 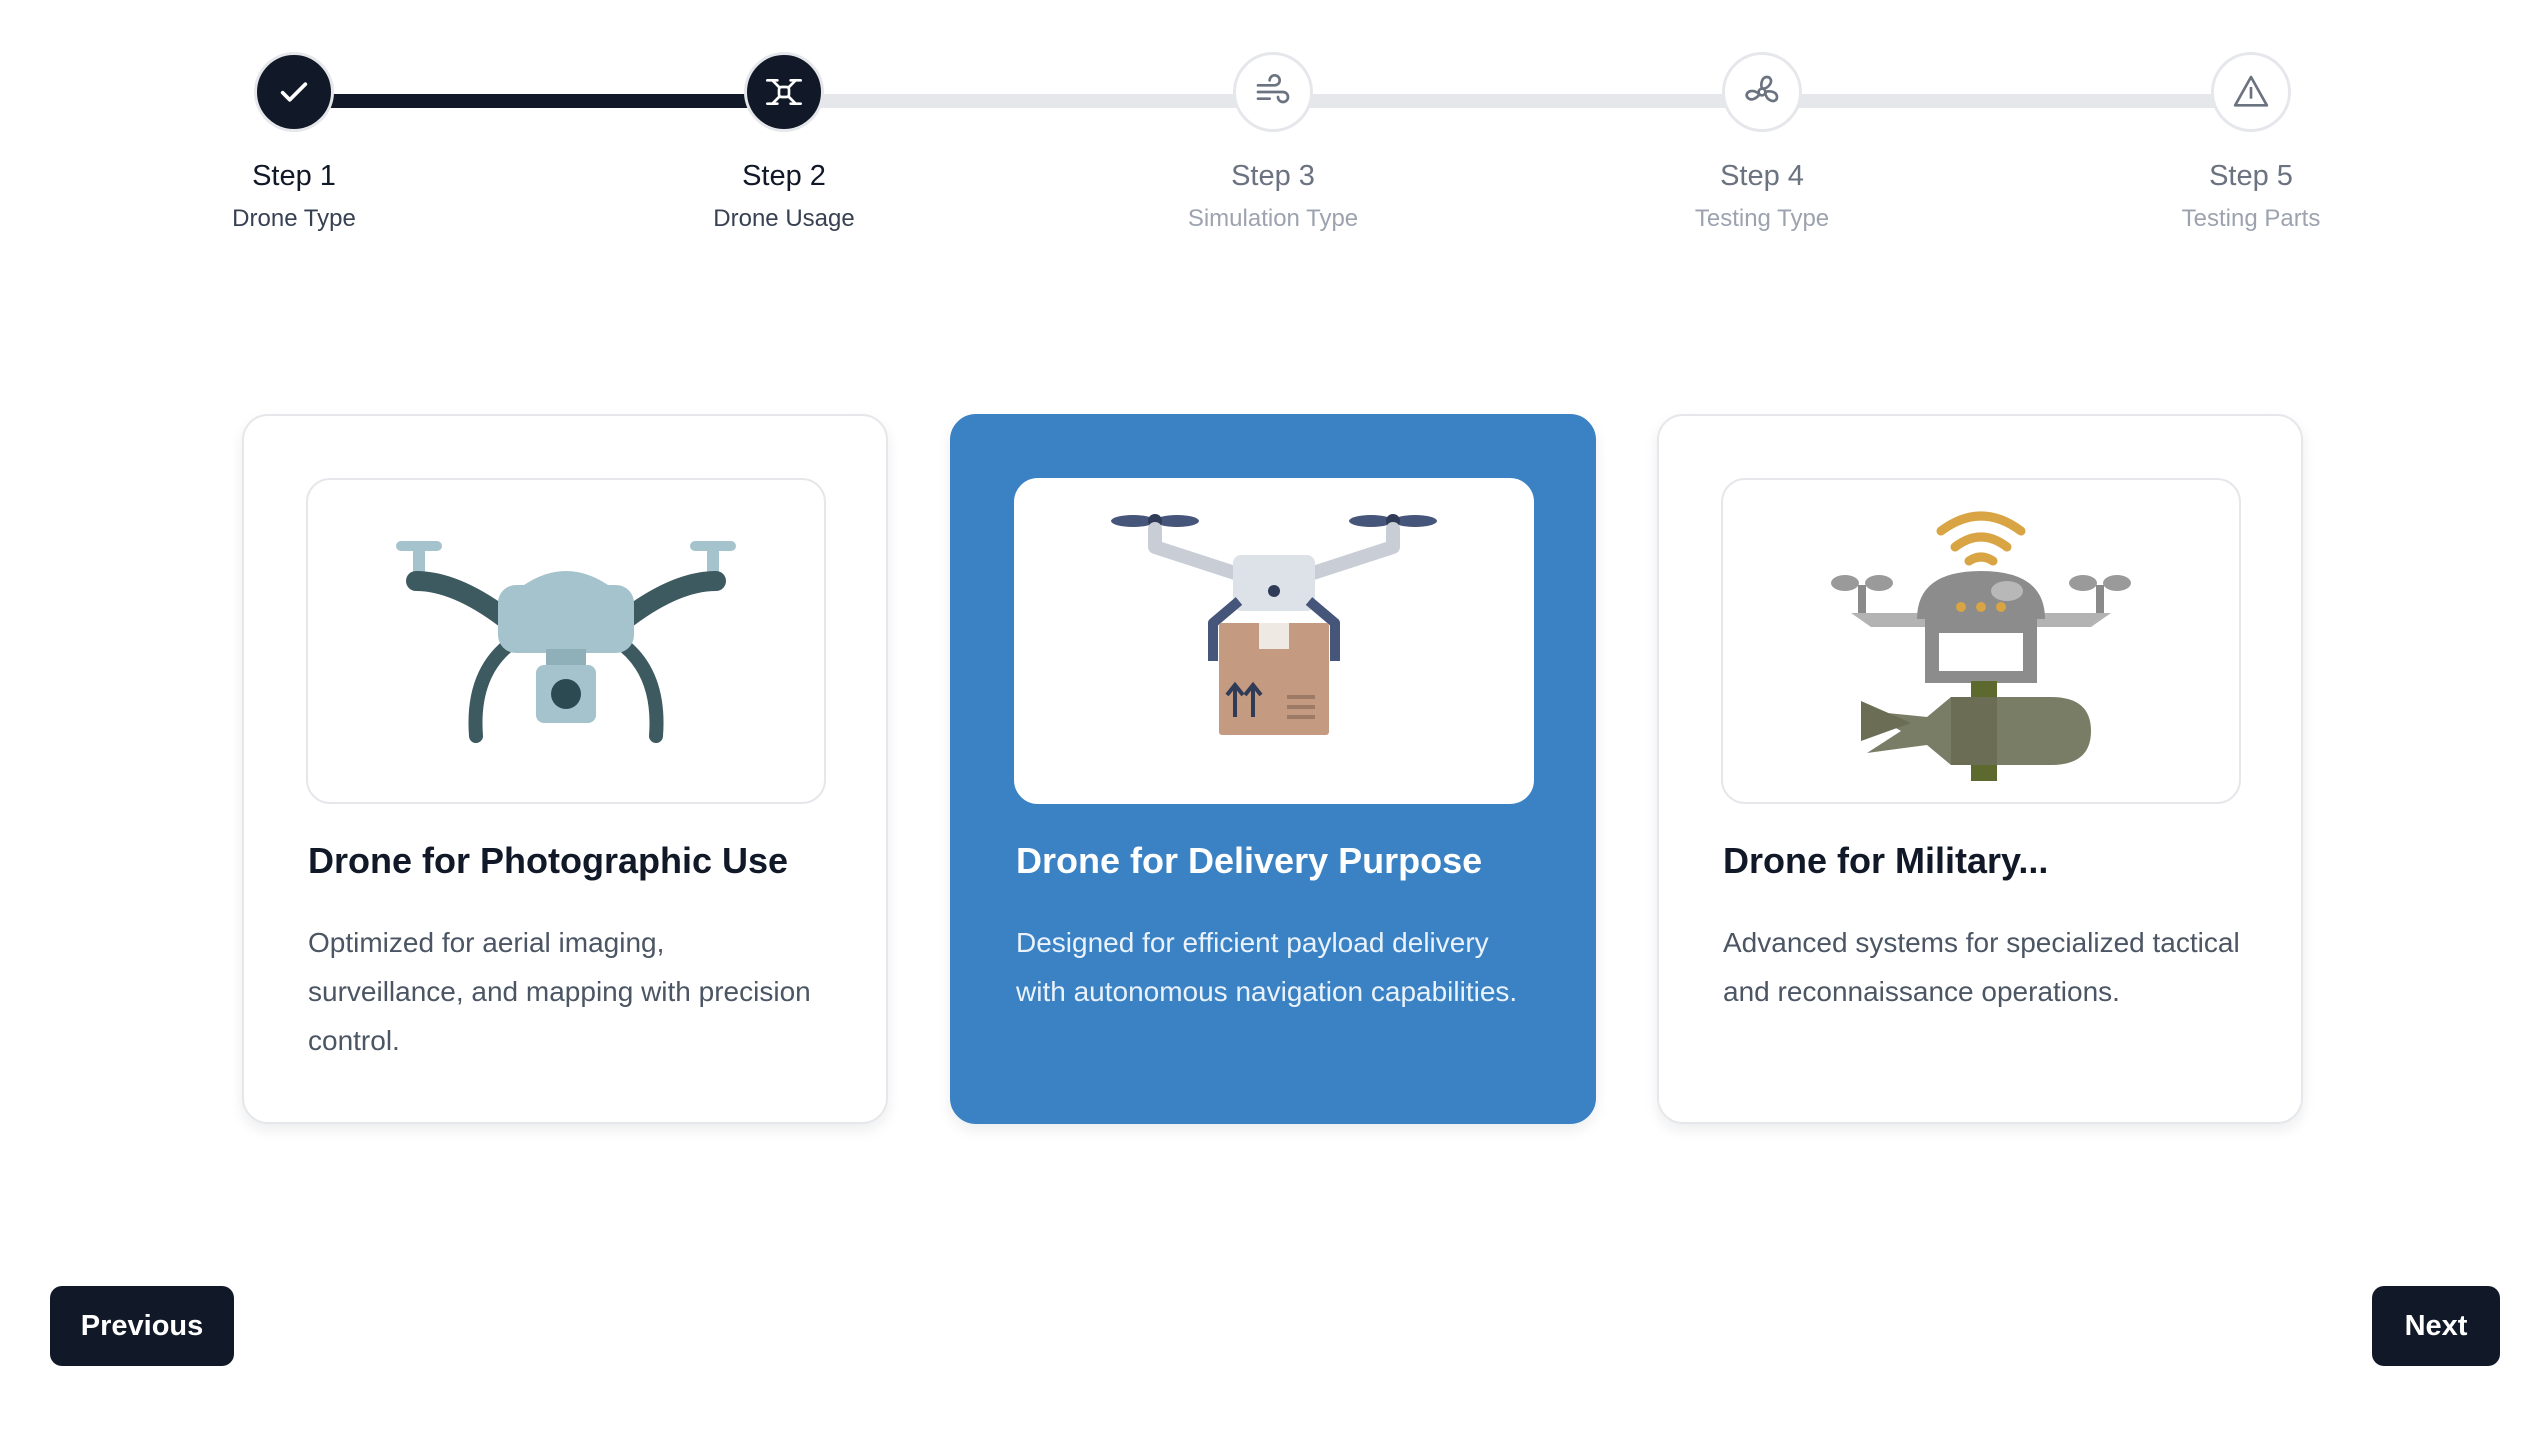 I want to click on step-2-title: Step 2, so click(x=784, y=176).